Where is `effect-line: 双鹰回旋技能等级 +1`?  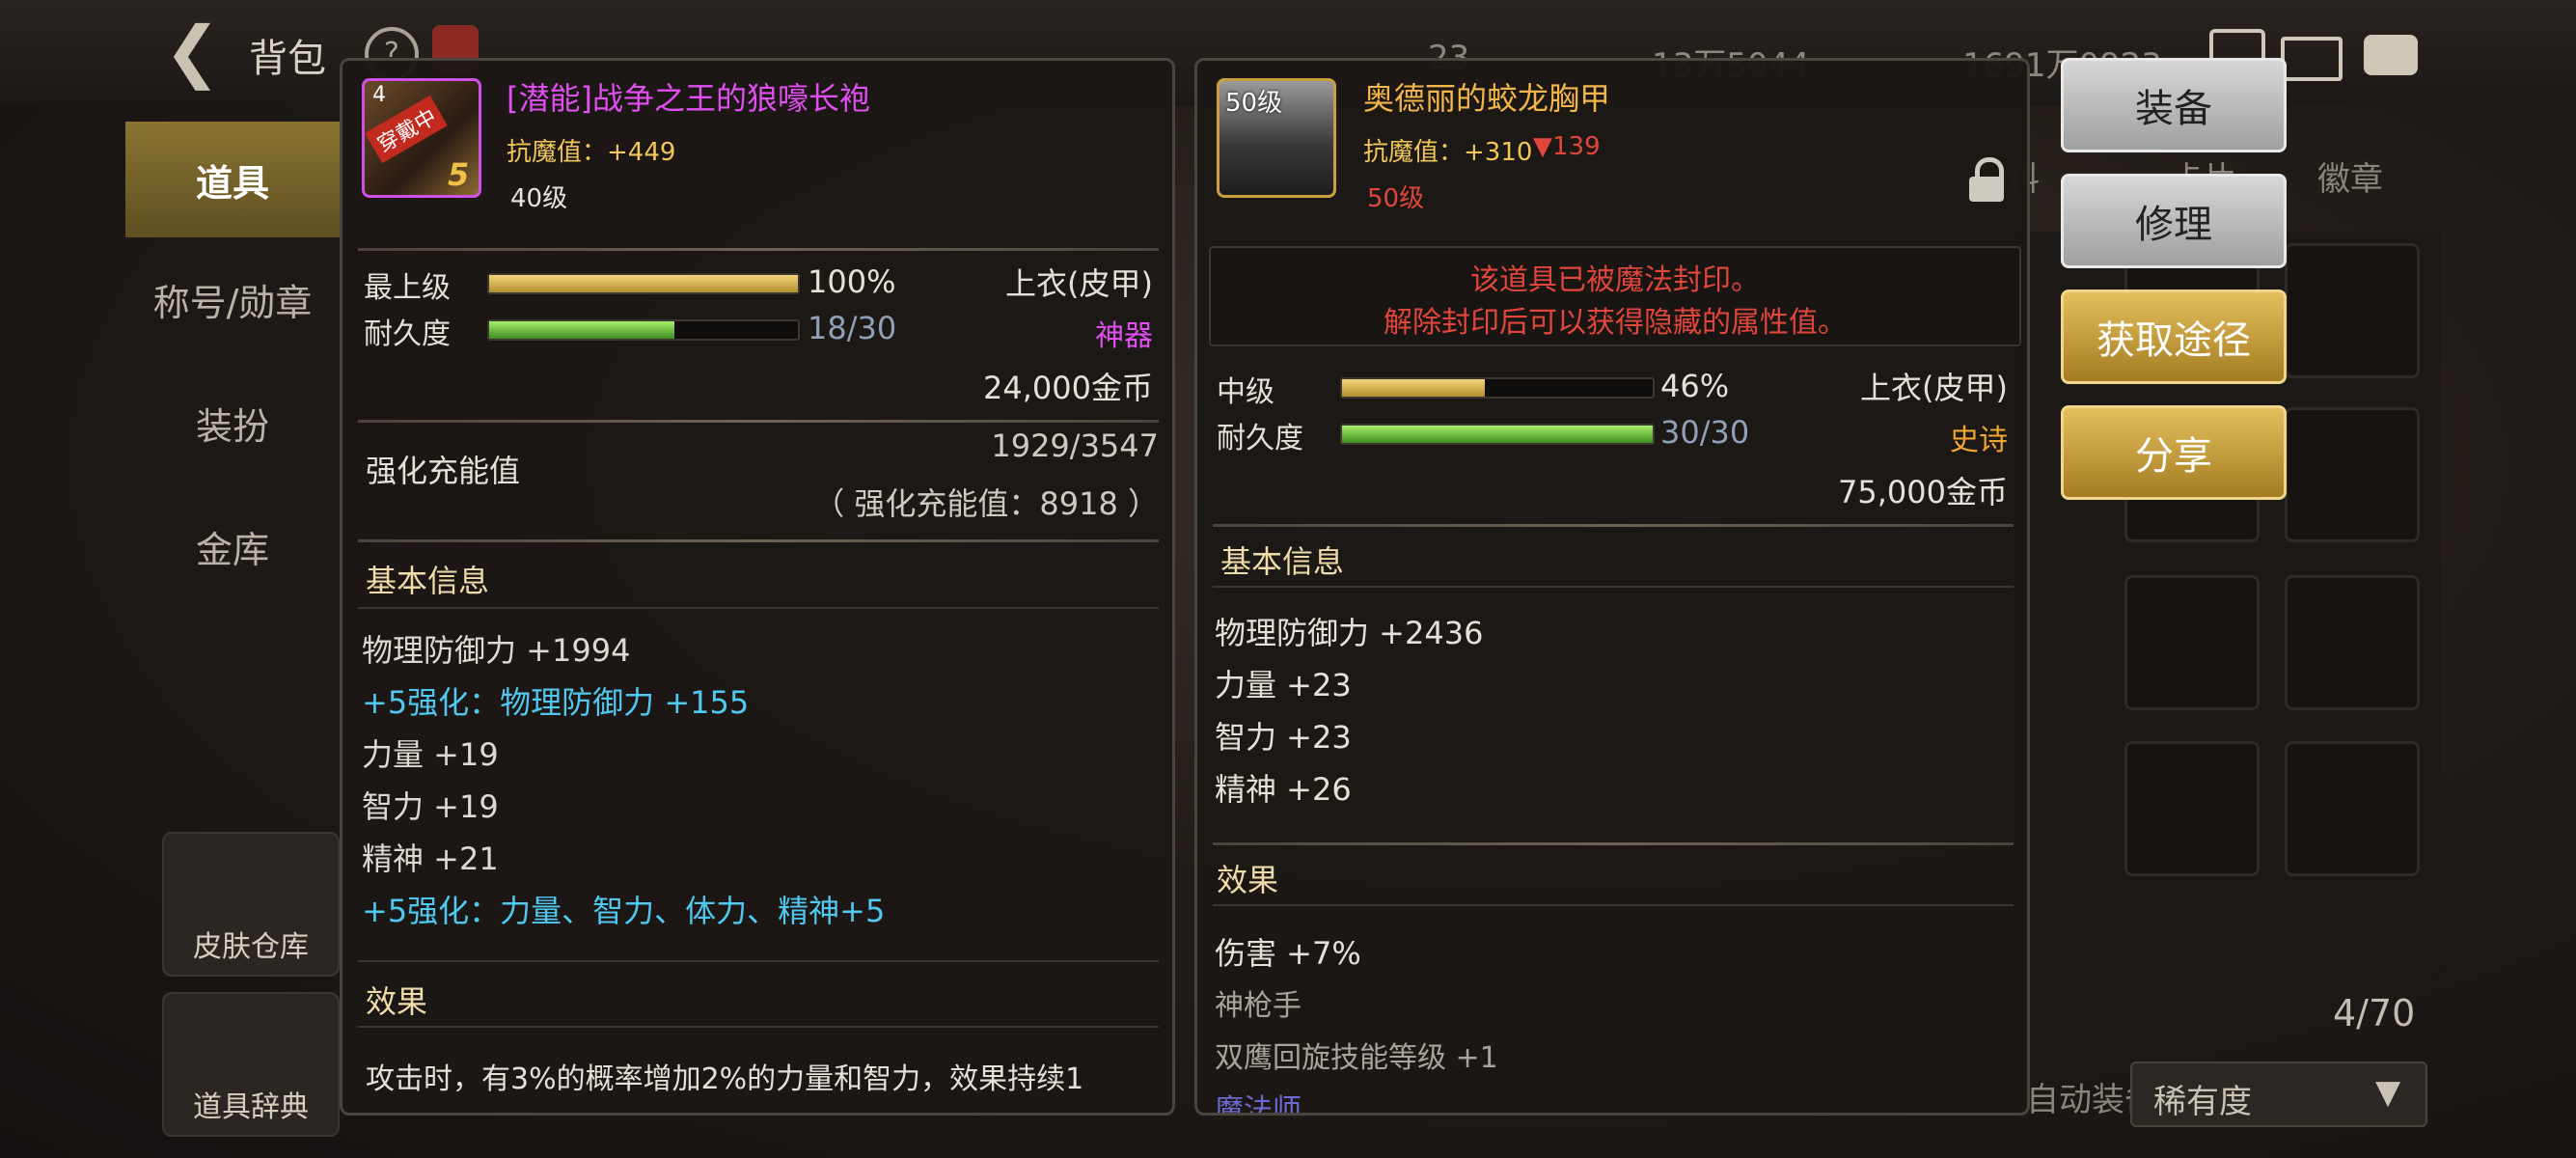 effect-line: 双鹰回旋技能等级 +1 is located at coordinates (1356, 1058).